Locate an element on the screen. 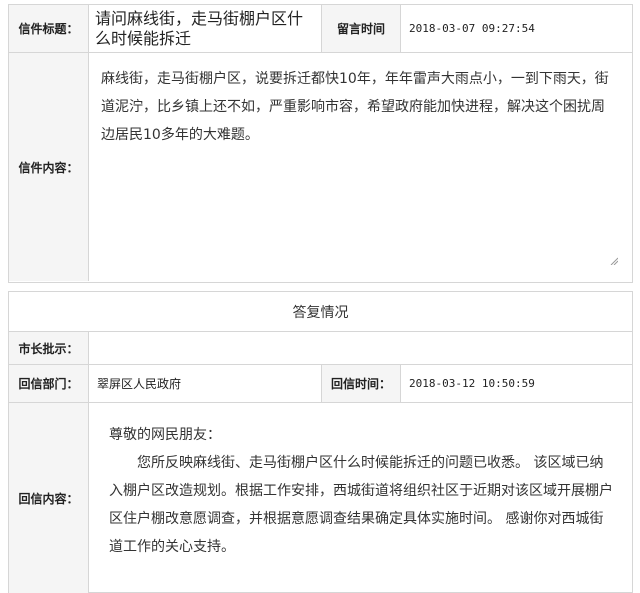  letter-title: 请问麻线街，走马街棚户区什么时候能拆迁 is located at coordinates (199, 28).